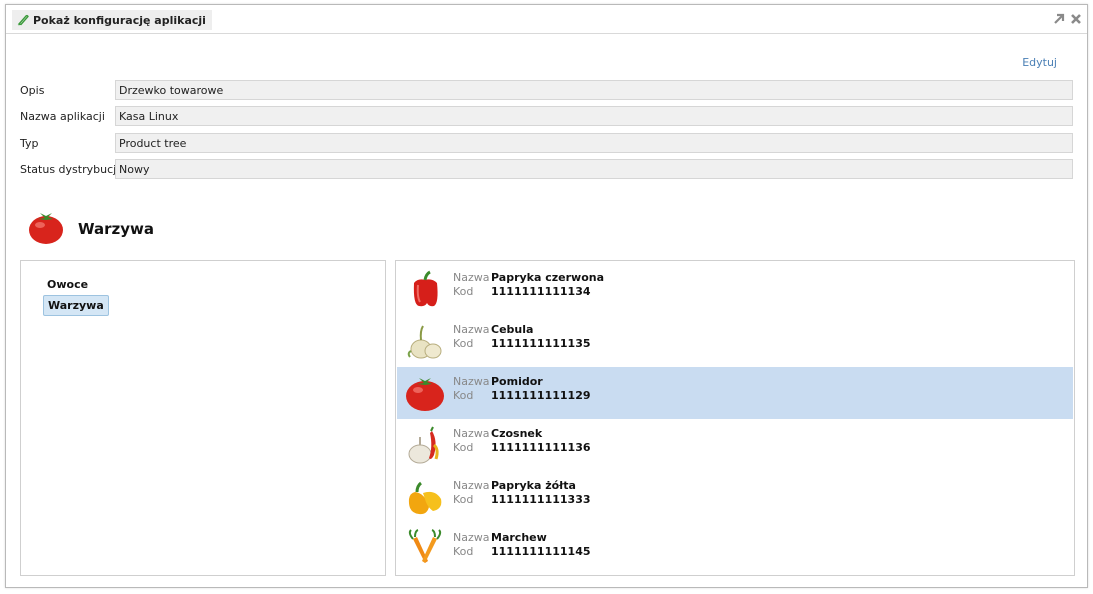  Describe the element at coordinates (1059, 19) in the screenshot. I see `expand-icon` at that location.